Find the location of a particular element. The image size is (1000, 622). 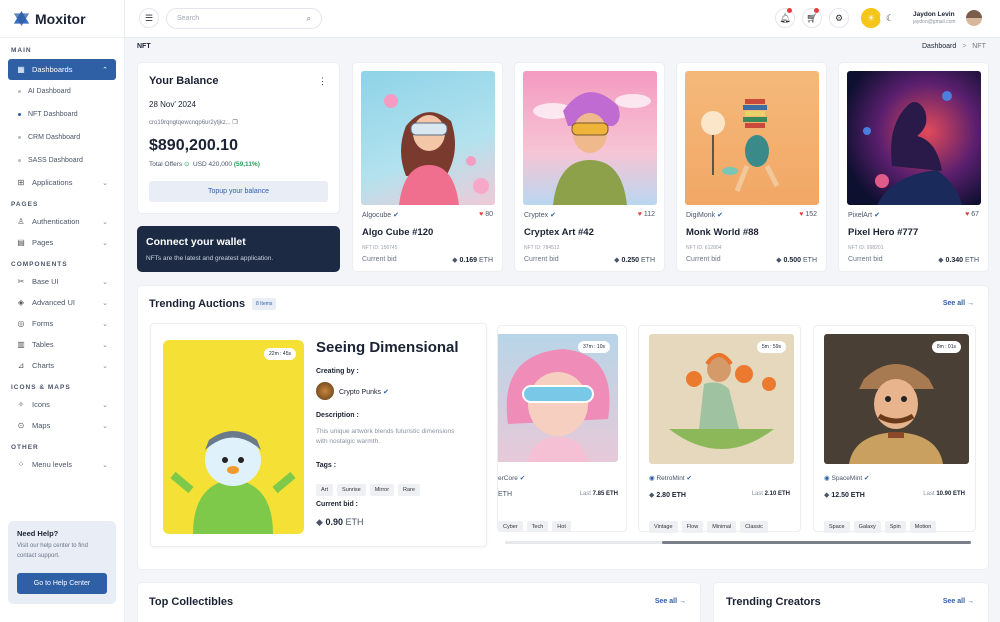

nft-likes: ♥ 67 is located at coordinates (972, 214).